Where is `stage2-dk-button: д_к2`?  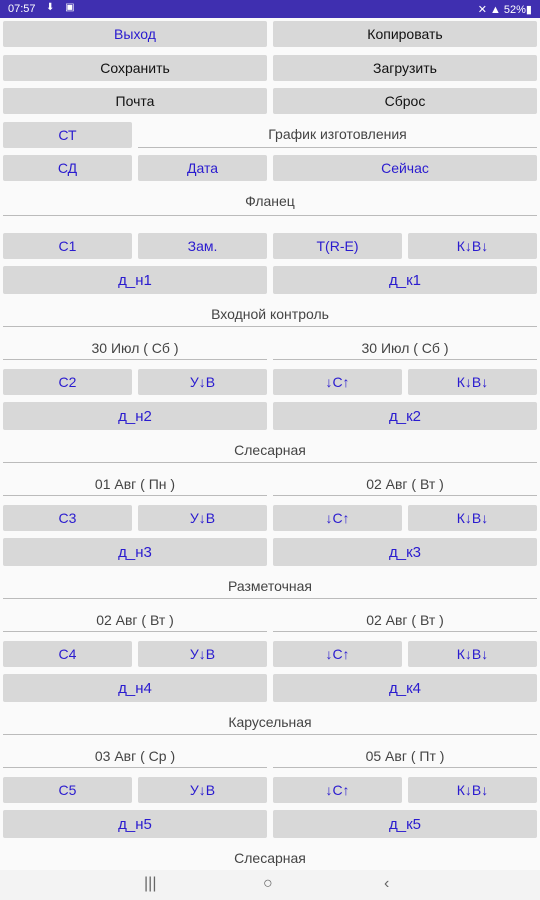 stage2-dk-button: д_к2 is located at coordinates (405, 416).